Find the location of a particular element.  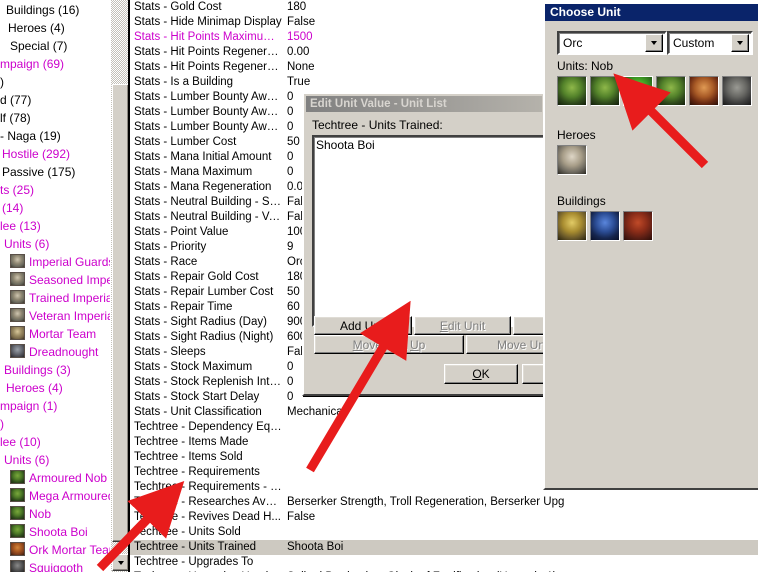

tree-item-label: Imperial Guardsmen is located at coordinates (70, 261).